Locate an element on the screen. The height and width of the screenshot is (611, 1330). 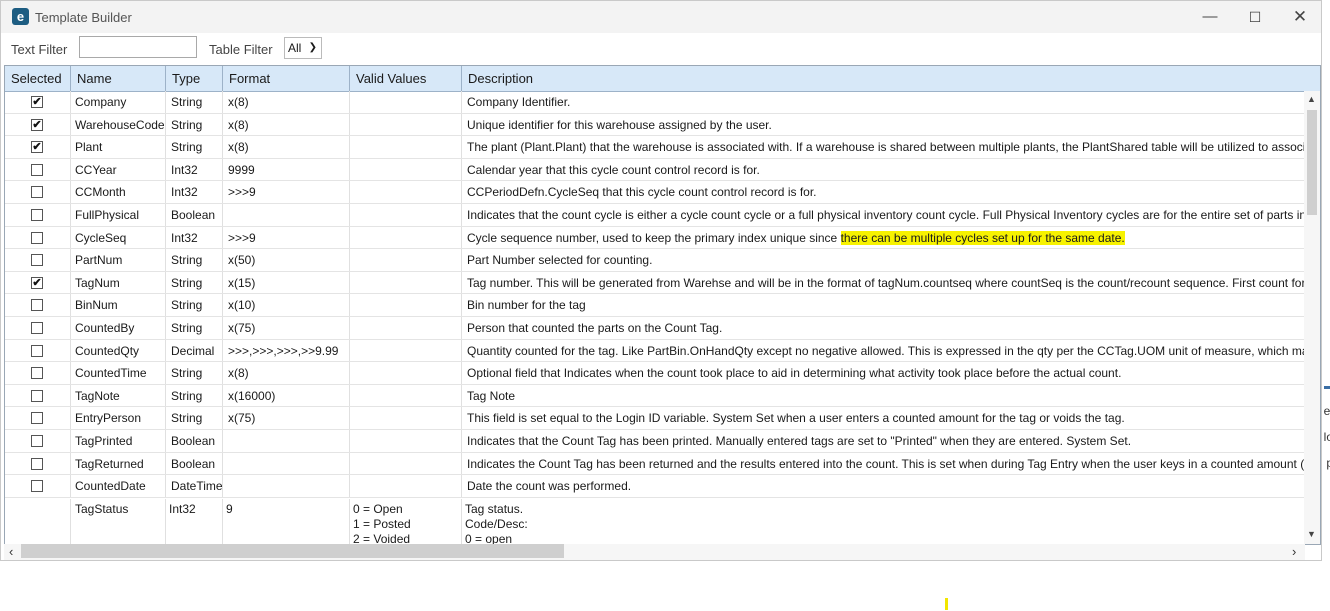
column-header-description: Description is located at coordinates (883, 78).